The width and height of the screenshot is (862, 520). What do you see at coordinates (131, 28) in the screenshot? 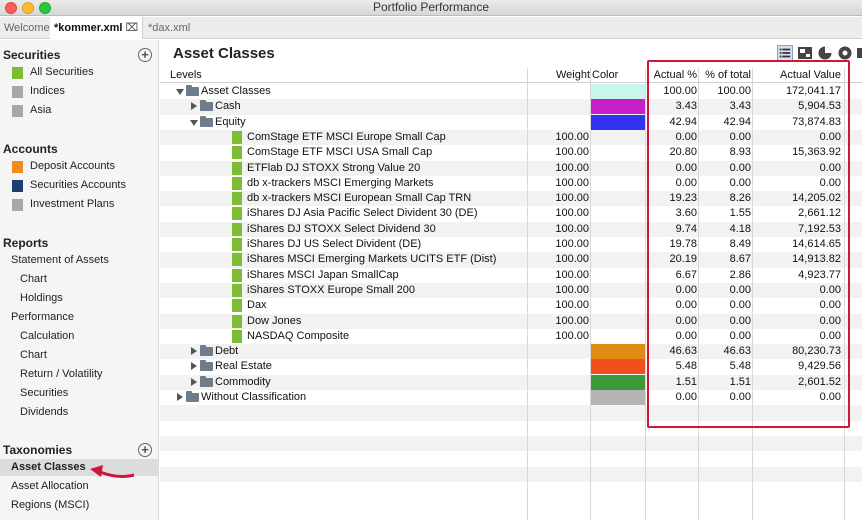
I see `close-tab-icon: ⌧` at bounding box center [131, 28].